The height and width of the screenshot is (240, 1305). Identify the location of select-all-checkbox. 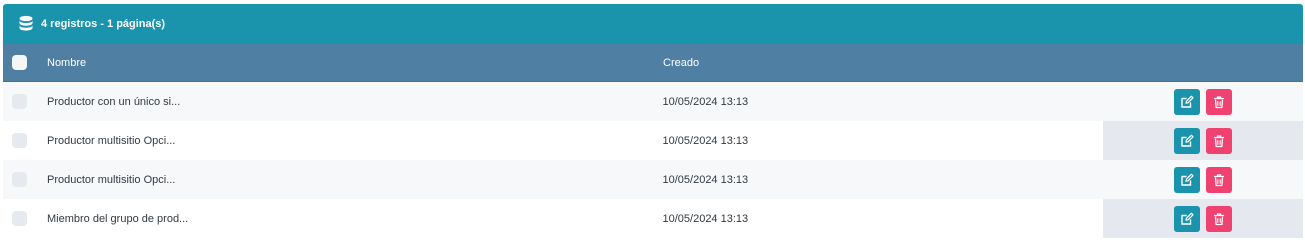
(19, 62).